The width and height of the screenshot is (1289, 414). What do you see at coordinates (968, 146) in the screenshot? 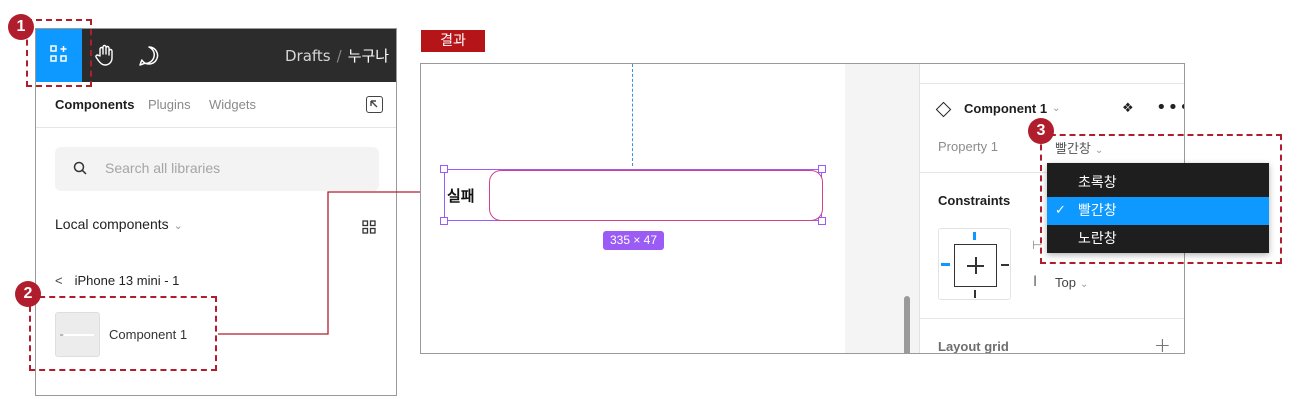
I see `property-label: Property 1` at bounding box center [968, 146].